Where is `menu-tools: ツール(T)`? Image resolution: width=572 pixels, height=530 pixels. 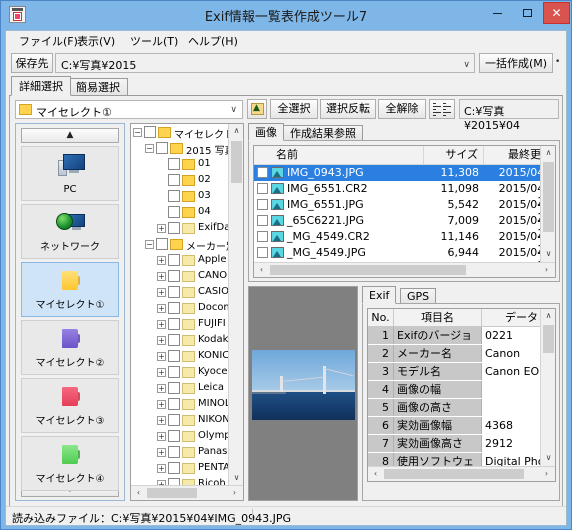 menu-tools: ツール(T) is located at coordinates (154, 41).